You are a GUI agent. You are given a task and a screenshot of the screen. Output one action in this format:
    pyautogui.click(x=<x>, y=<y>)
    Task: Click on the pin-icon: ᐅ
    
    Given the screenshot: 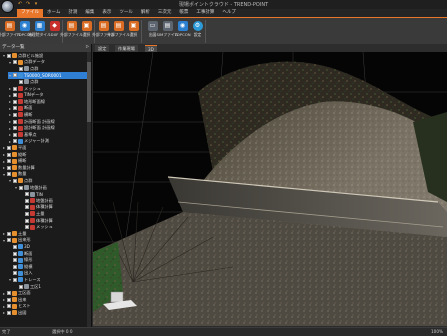 What is the action you would take?
    pyautogui.click(x=87, y=48)
    